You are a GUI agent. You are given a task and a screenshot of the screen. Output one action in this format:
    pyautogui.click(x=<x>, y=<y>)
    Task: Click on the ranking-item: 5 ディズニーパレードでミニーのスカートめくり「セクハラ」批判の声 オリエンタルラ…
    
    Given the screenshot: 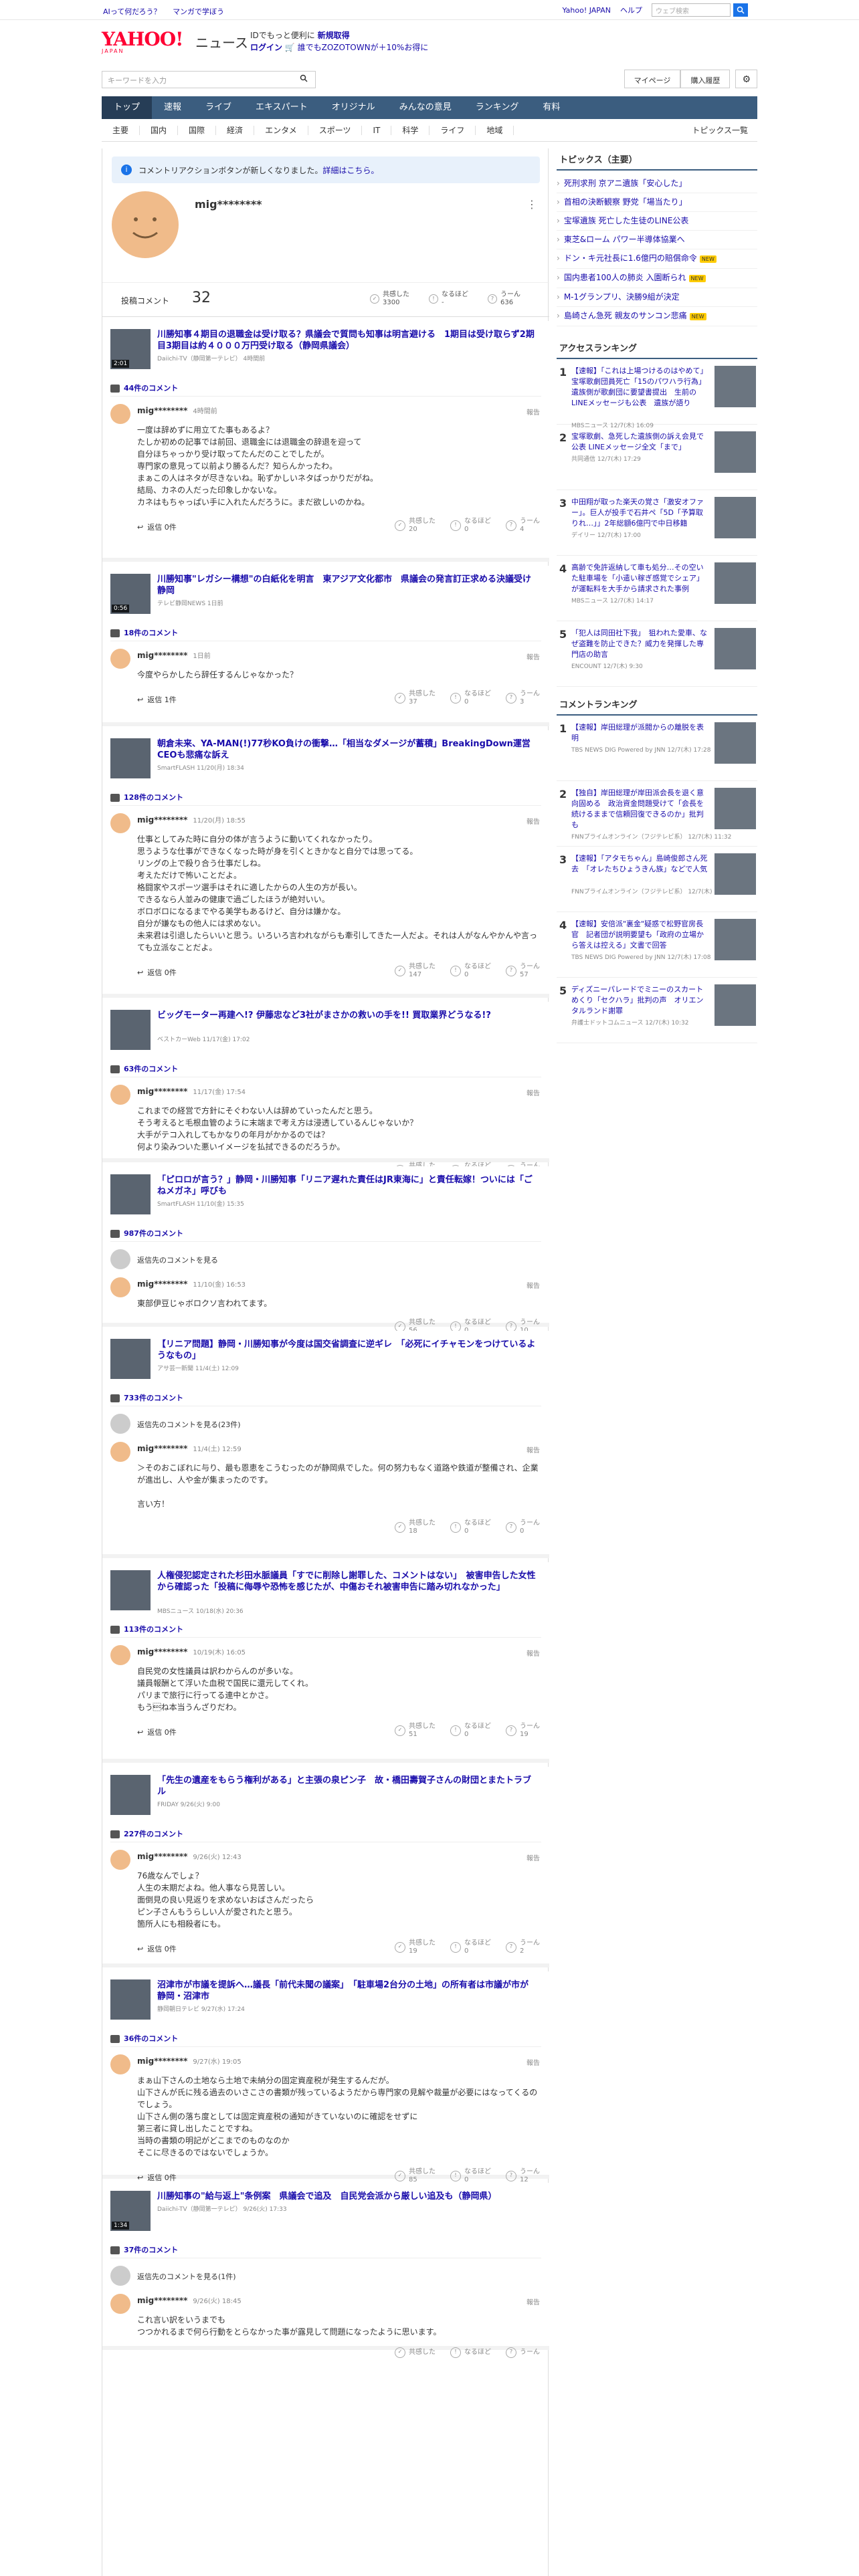 What is the action you would take?
    pyautogui.click(x=657, y=1010)
    